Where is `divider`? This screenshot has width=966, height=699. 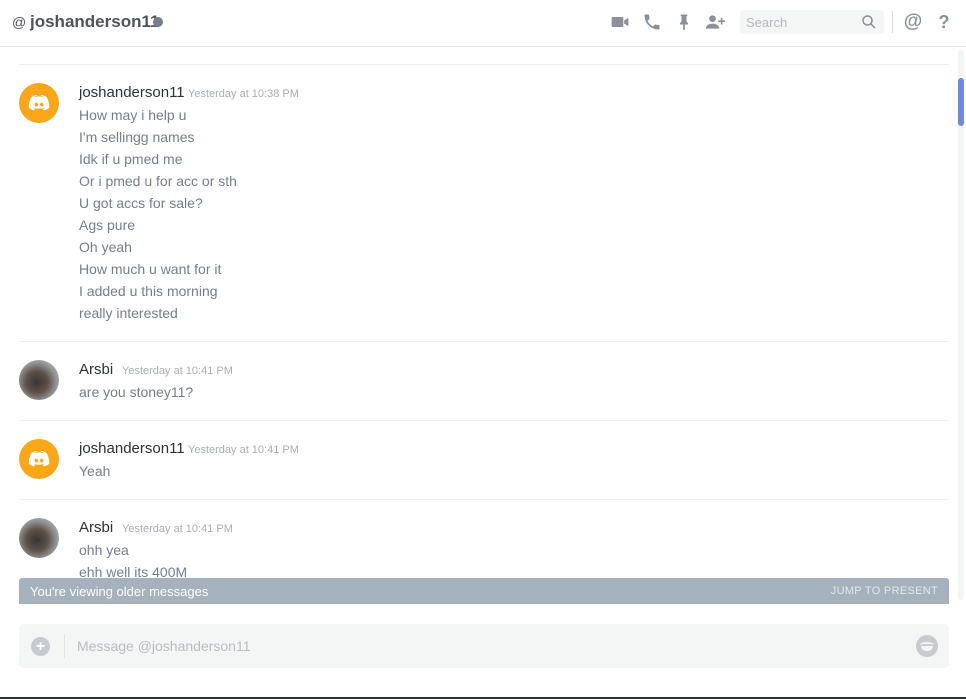 divider is located at coordinates (484, 64).